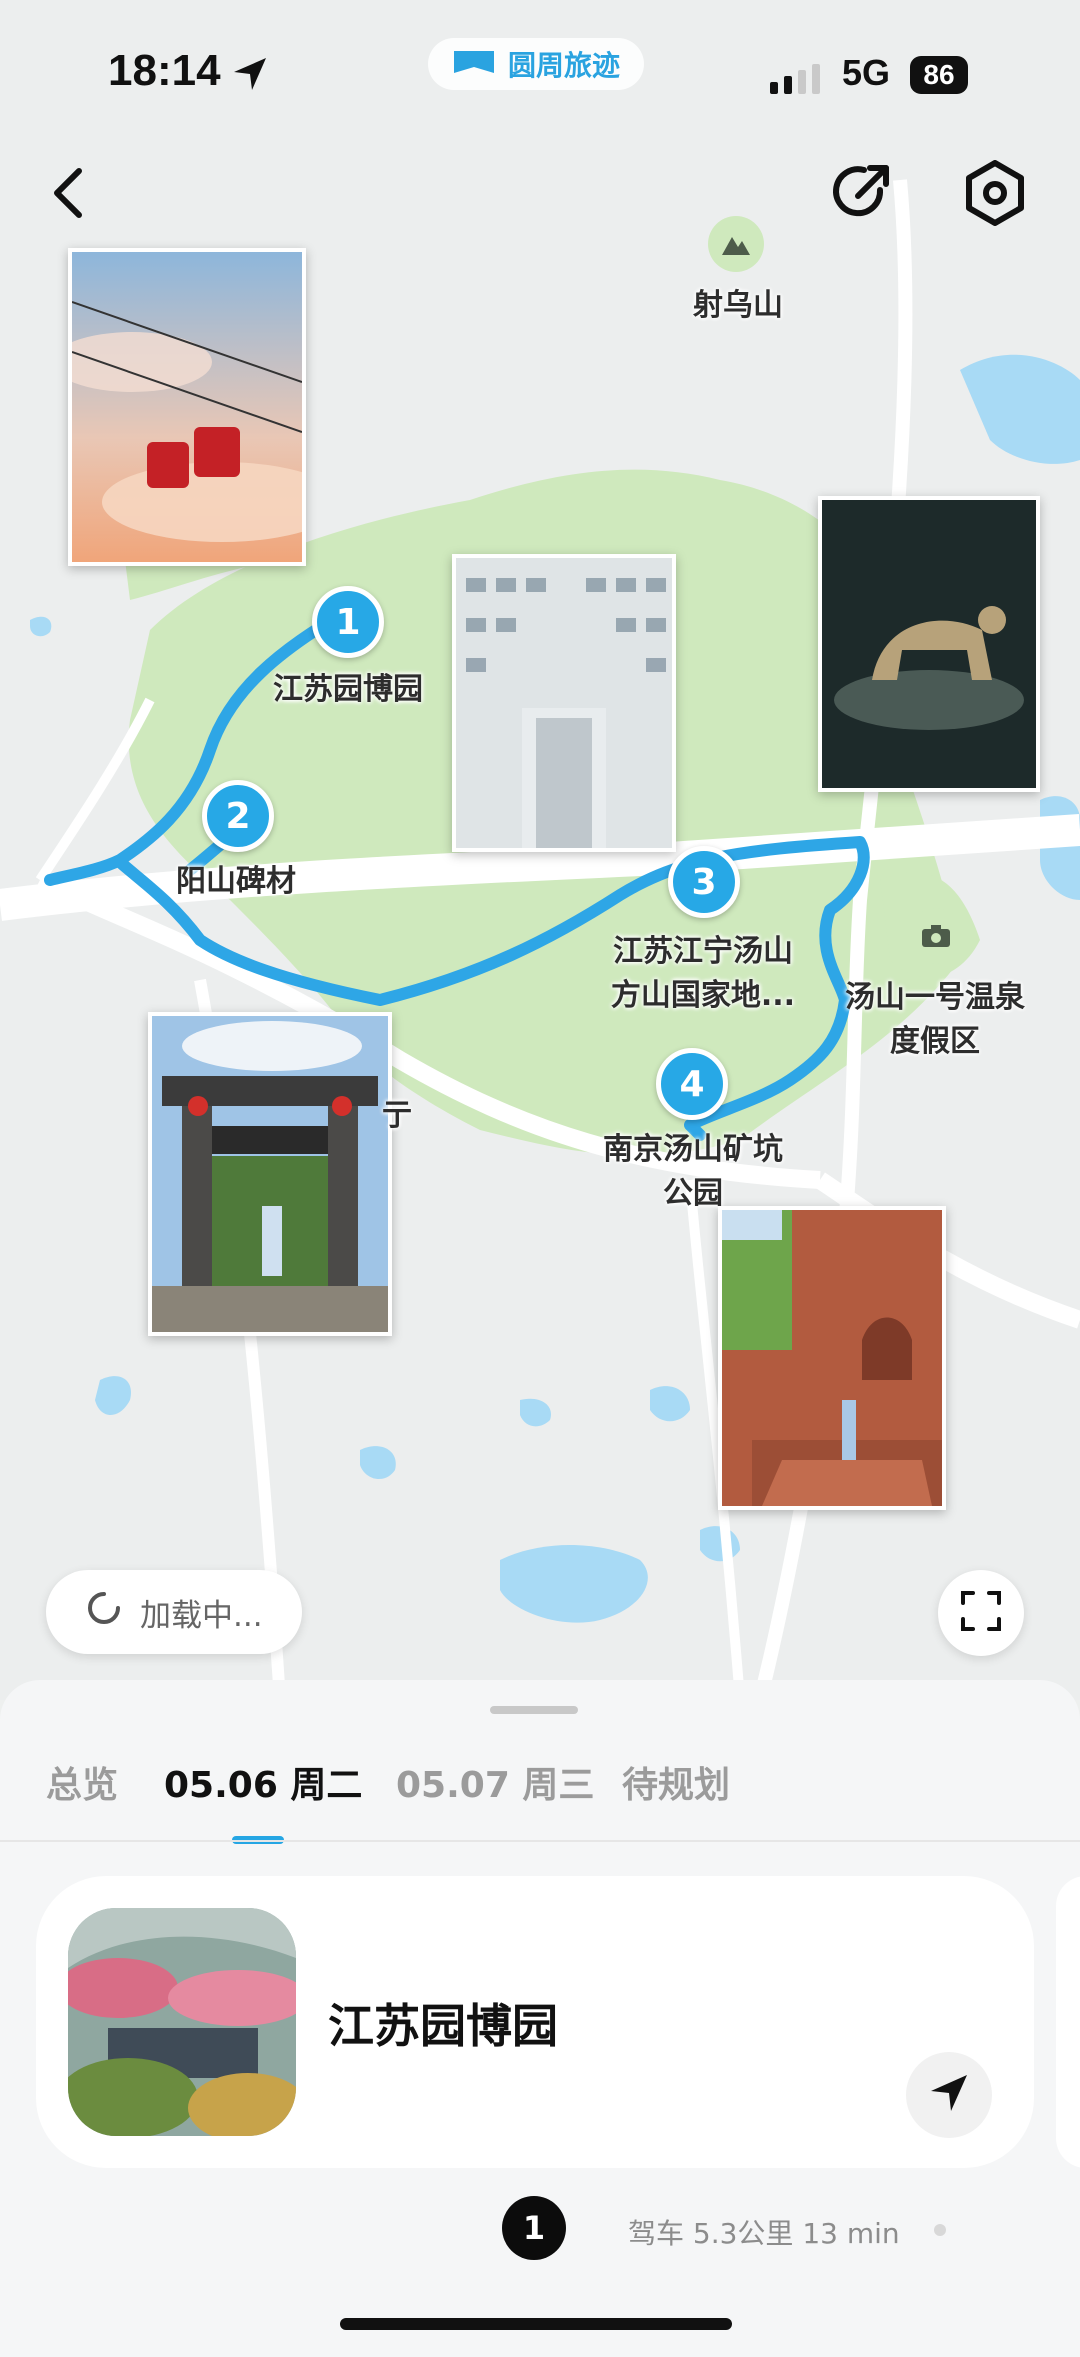 The image size is (1080, 2357). Describe the element at coordinates (397, 1115) in the screenshot. I see `poi-label-partial: 亍` at that location.